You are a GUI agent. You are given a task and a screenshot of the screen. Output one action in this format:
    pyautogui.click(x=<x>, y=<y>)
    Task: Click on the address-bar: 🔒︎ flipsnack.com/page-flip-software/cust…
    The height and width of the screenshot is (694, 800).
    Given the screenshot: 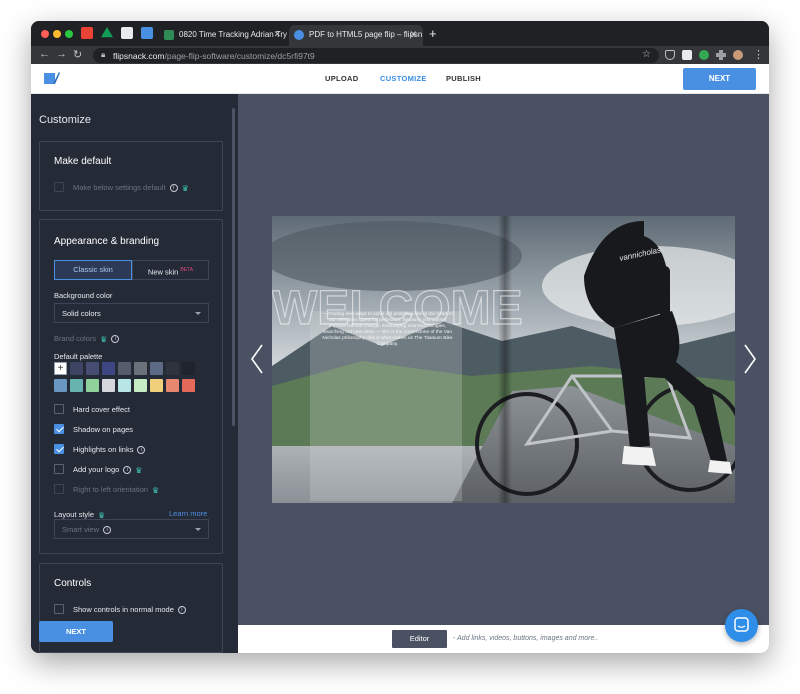 What is the action you would take?
    pyautogui.click(x=376, y=55)
    